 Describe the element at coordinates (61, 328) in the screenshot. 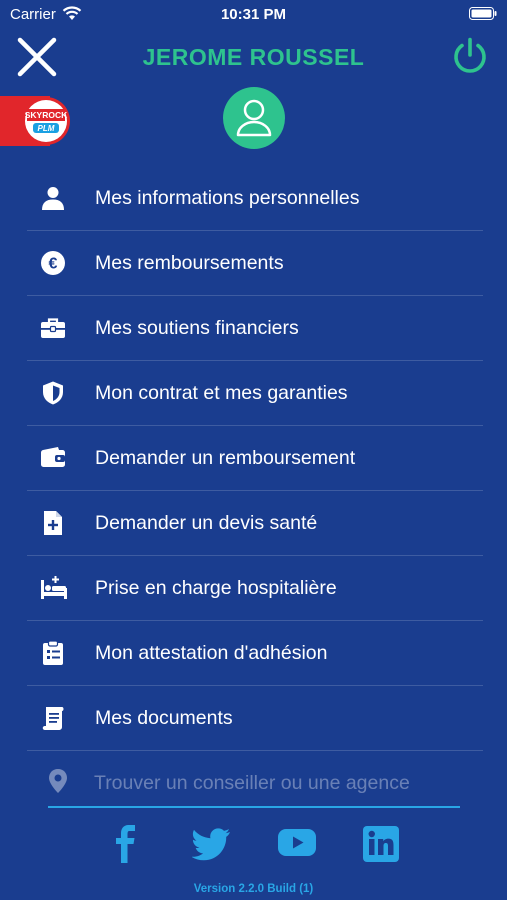

I see `briefcase-icon` at that location.